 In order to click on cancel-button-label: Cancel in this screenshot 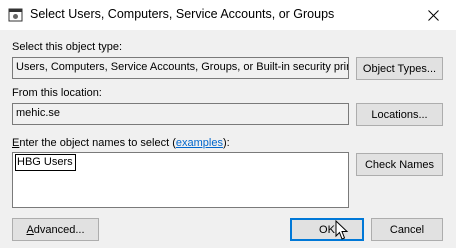, I will do `click(407, 229)`.